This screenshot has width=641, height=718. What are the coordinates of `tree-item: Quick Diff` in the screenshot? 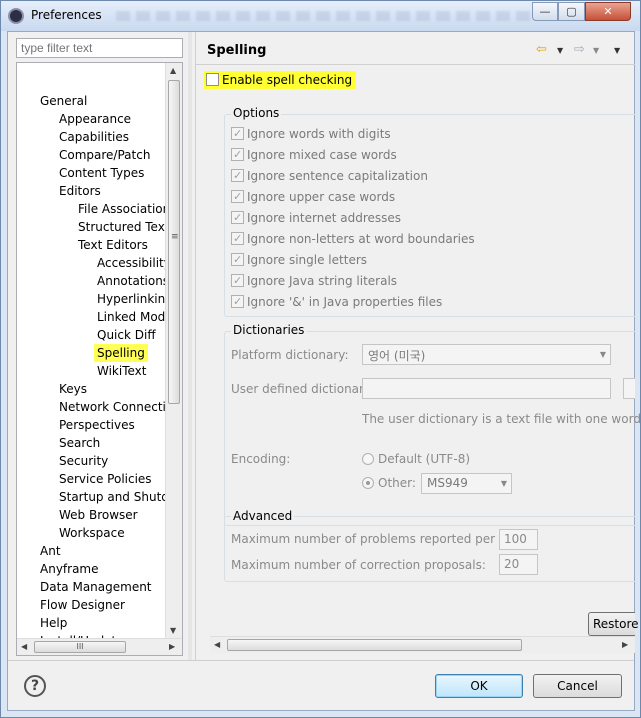 It's located at (126, 335).